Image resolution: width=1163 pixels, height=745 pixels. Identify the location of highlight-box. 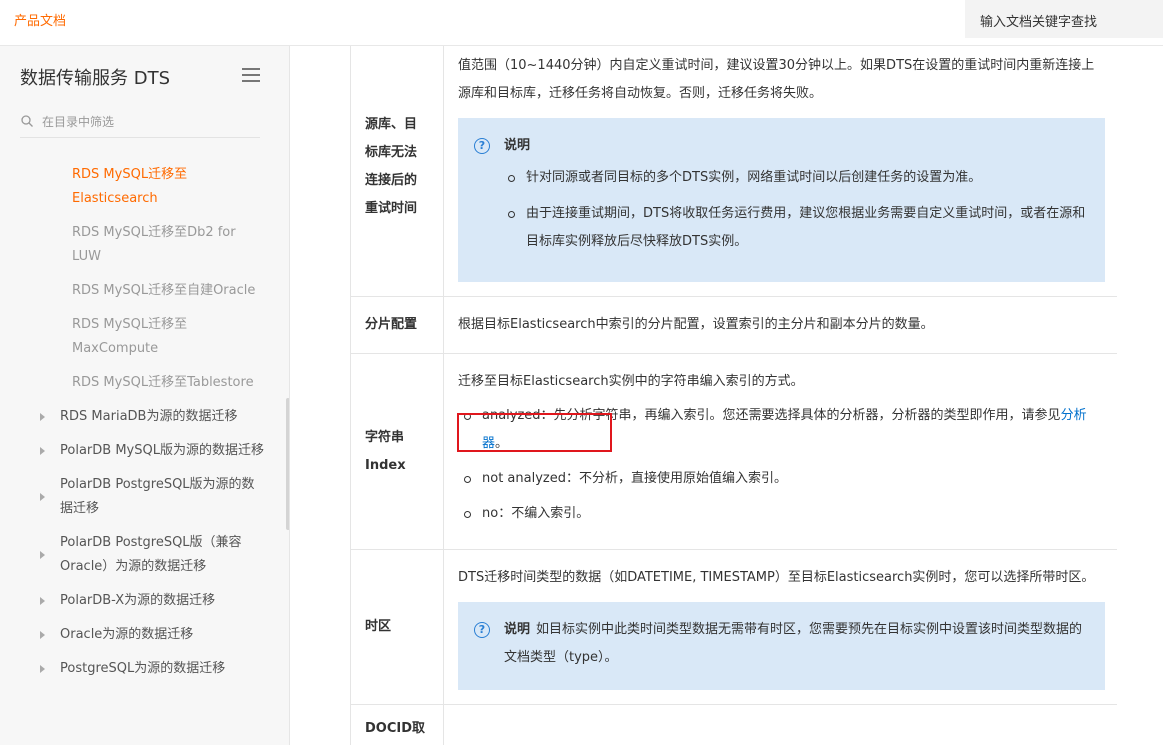
(534, 432).